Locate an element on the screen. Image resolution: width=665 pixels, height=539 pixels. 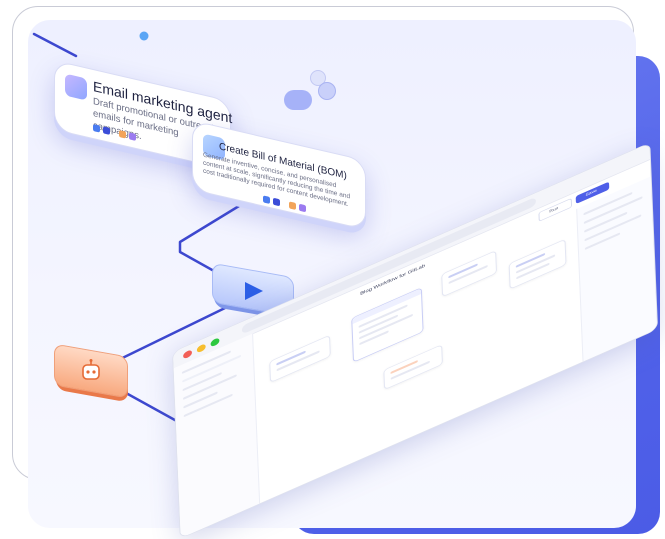
bot-tile is located at coordinates (92, 373).